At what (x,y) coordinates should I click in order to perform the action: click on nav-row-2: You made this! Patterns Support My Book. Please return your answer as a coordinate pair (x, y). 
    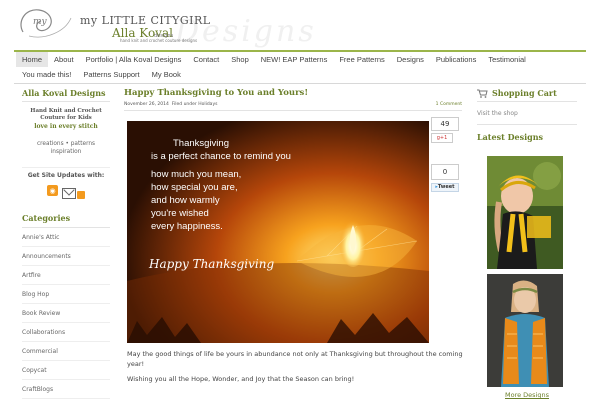
    Looking at the image, I should click on (300, 74).